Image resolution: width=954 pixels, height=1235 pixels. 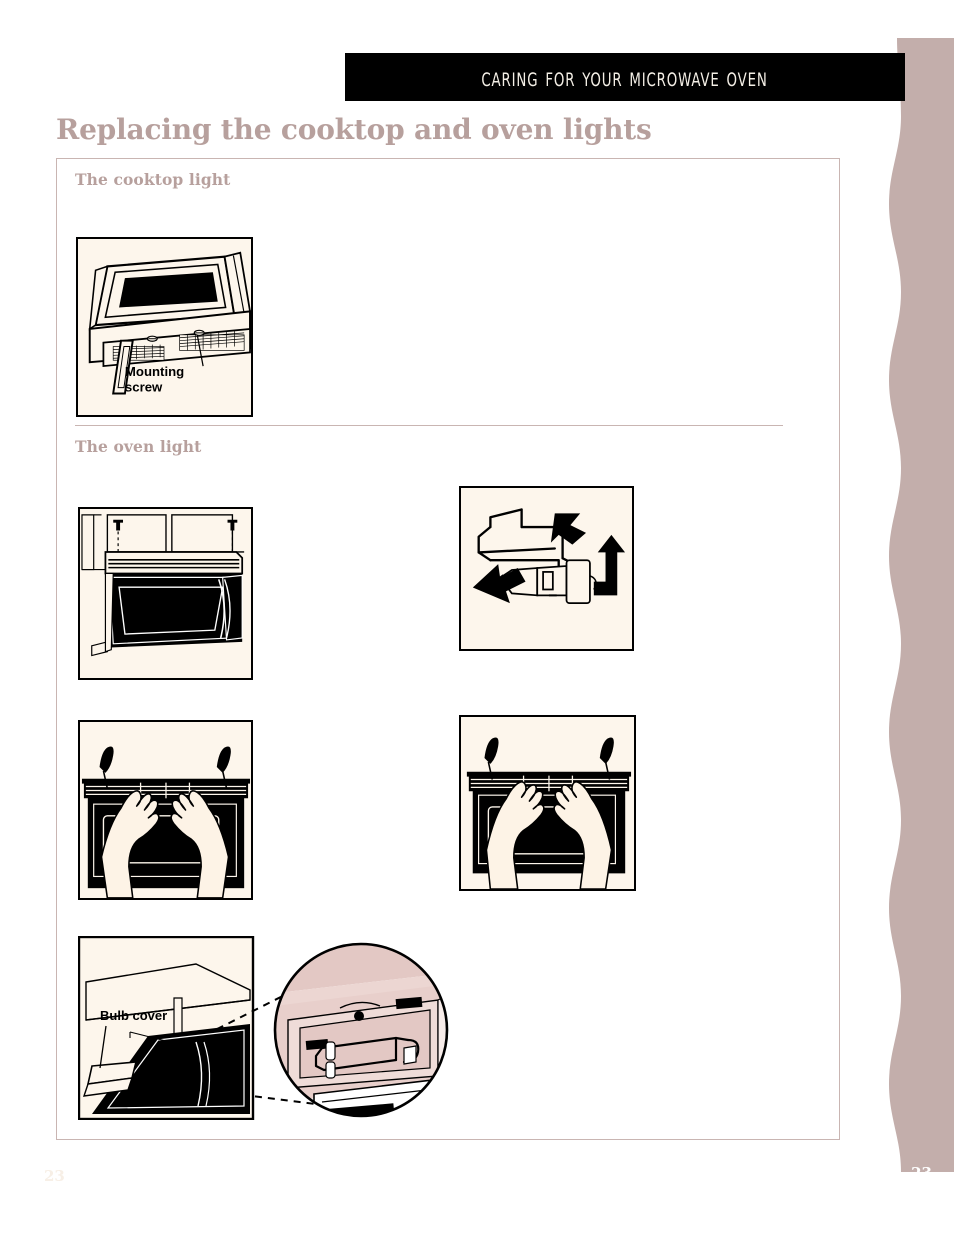 I want to click on section-heading-oven: The oven light, so click(x=138, y=446).